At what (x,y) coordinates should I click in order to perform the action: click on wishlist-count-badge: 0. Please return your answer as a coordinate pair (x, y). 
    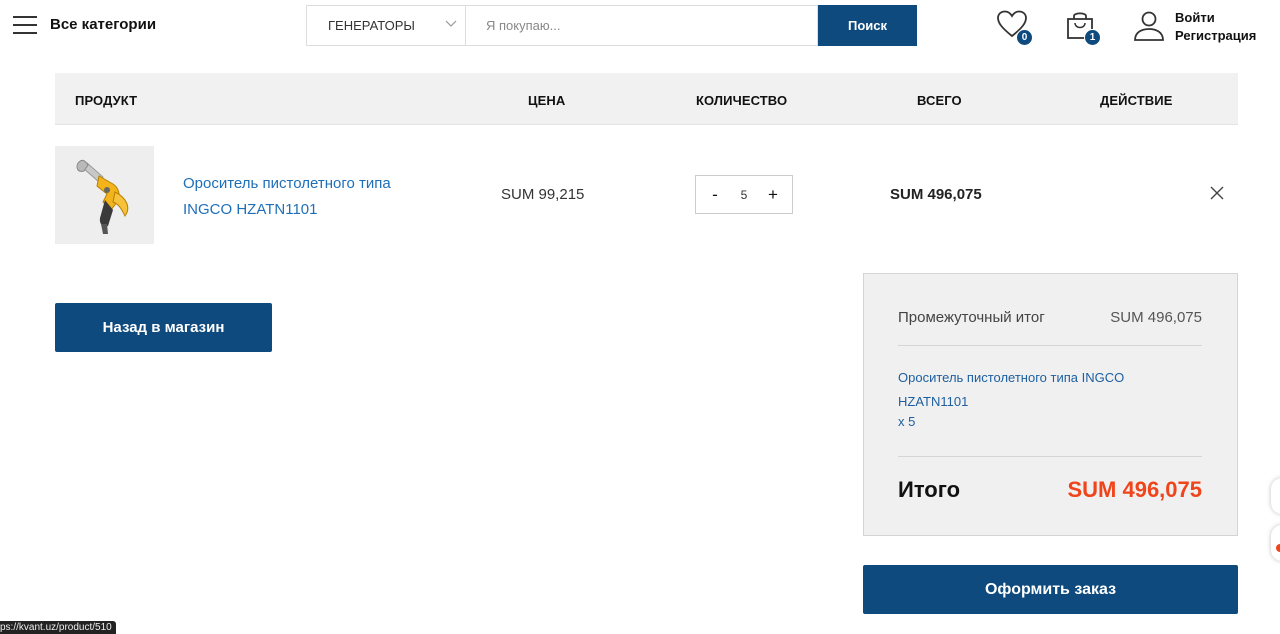
    Looking at the image, I should click on (1024, 37).